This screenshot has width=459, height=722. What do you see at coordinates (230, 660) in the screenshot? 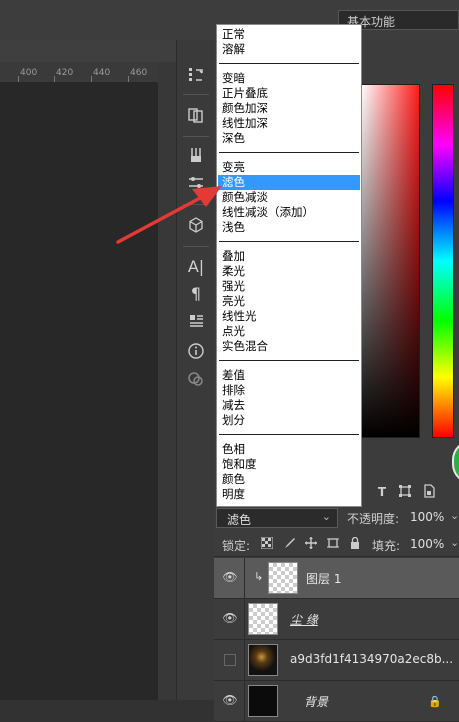
I see `visibility-off-icon` at bounding box center [230, 660].